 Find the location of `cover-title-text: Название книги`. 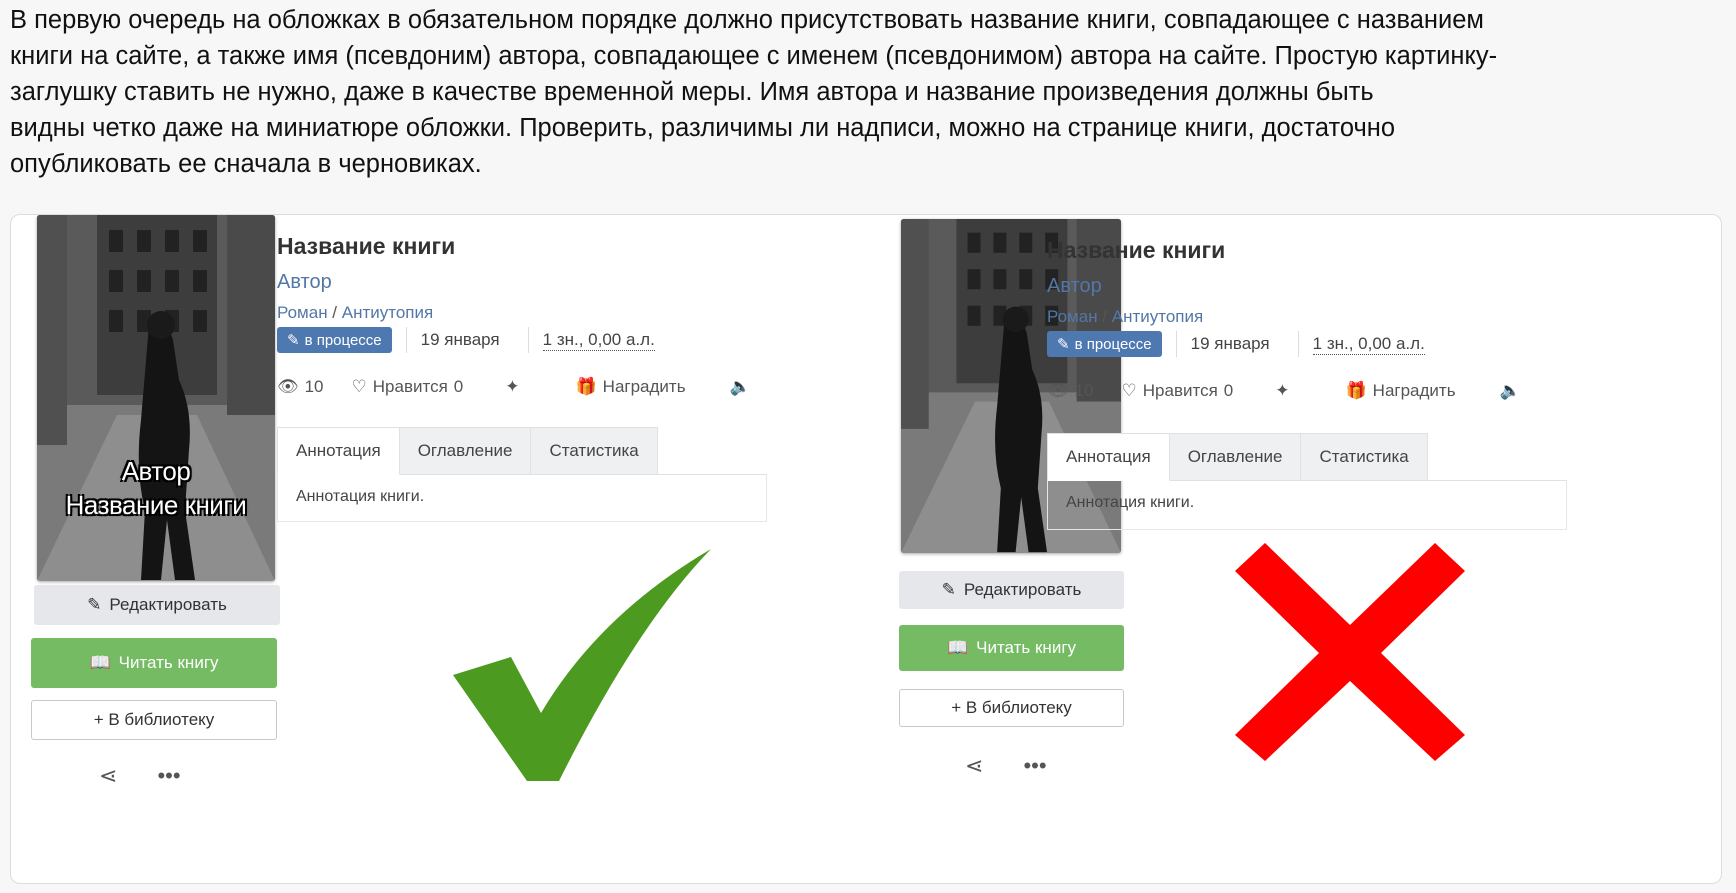

cover-title-text: Название книги is located at coordinates (156, 505).